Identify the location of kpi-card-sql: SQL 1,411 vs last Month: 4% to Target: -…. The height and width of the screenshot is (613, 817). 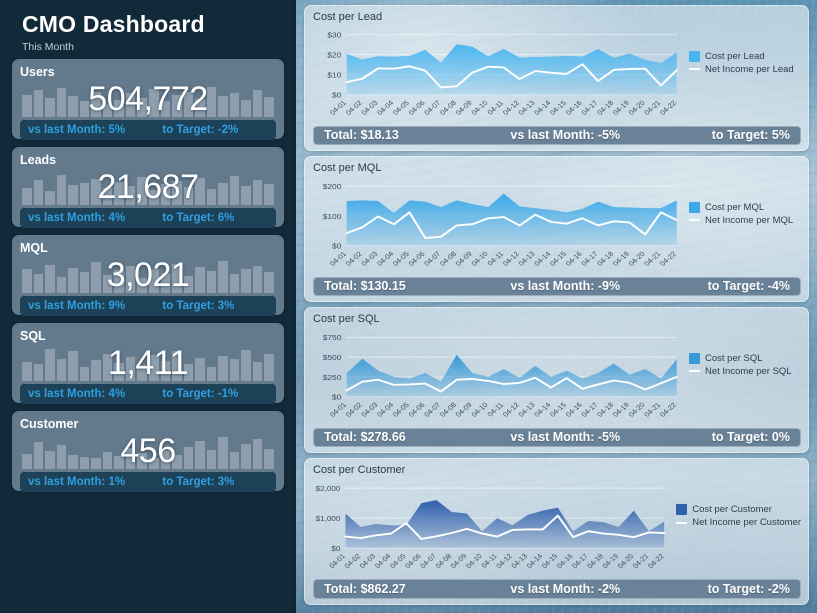
(148, 363).